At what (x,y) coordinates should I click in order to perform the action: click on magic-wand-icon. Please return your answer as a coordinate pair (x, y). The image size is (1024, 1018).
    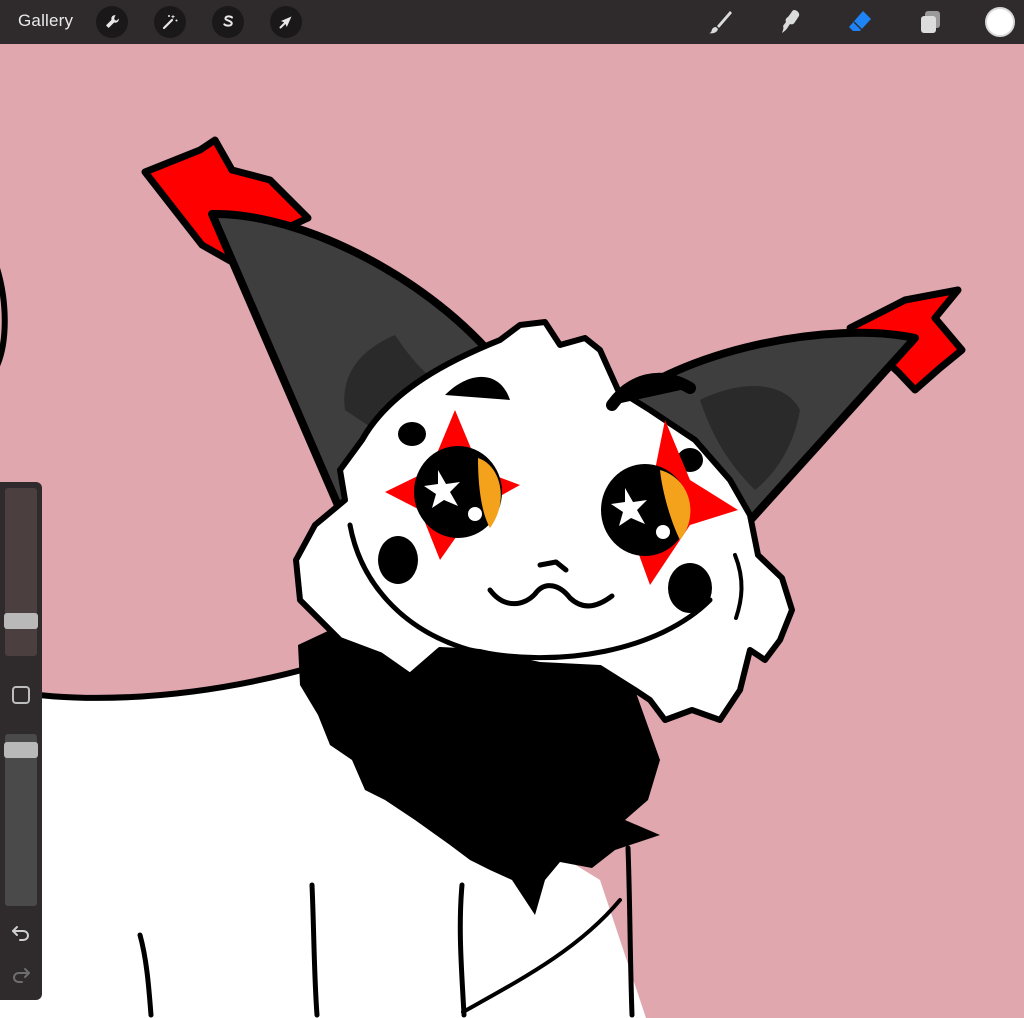
    Looking at the image, I should click on (170, 22).